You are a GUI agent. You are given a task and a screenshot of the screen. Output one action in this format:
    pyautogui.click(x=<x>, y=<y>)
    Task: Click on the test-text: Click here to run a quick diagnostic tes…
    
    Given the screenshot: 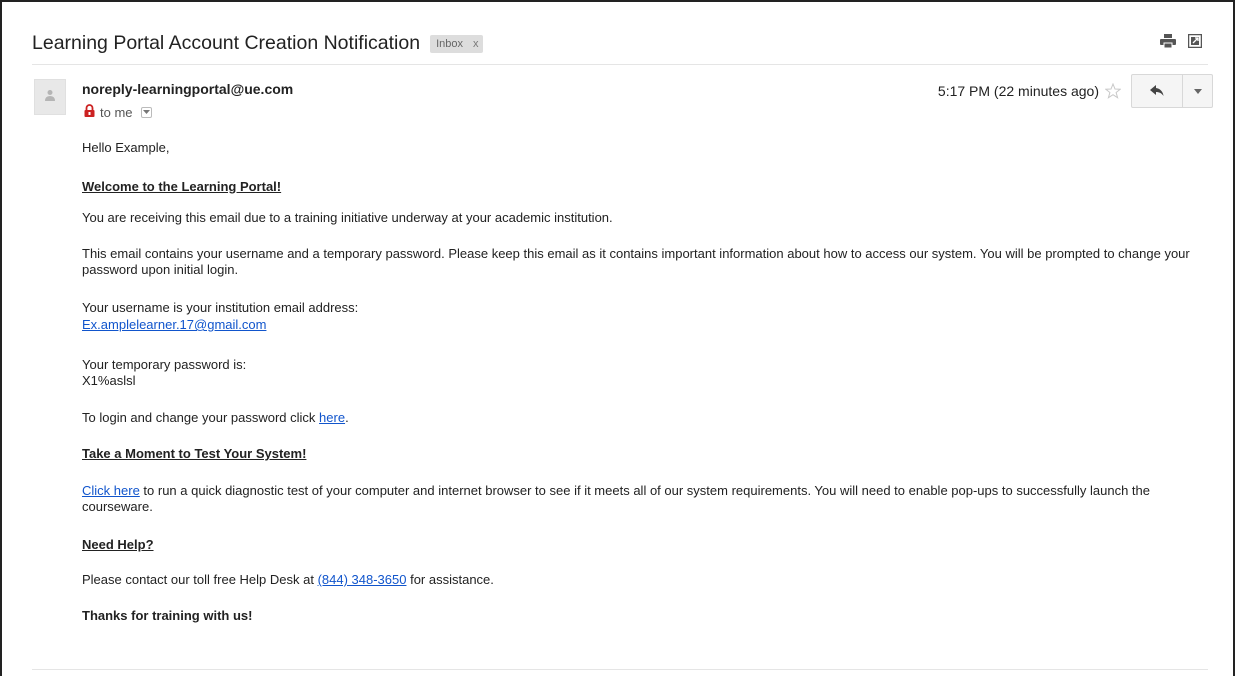 What is the action you would take?
    pyautogui.click(x=637, y=499)
    